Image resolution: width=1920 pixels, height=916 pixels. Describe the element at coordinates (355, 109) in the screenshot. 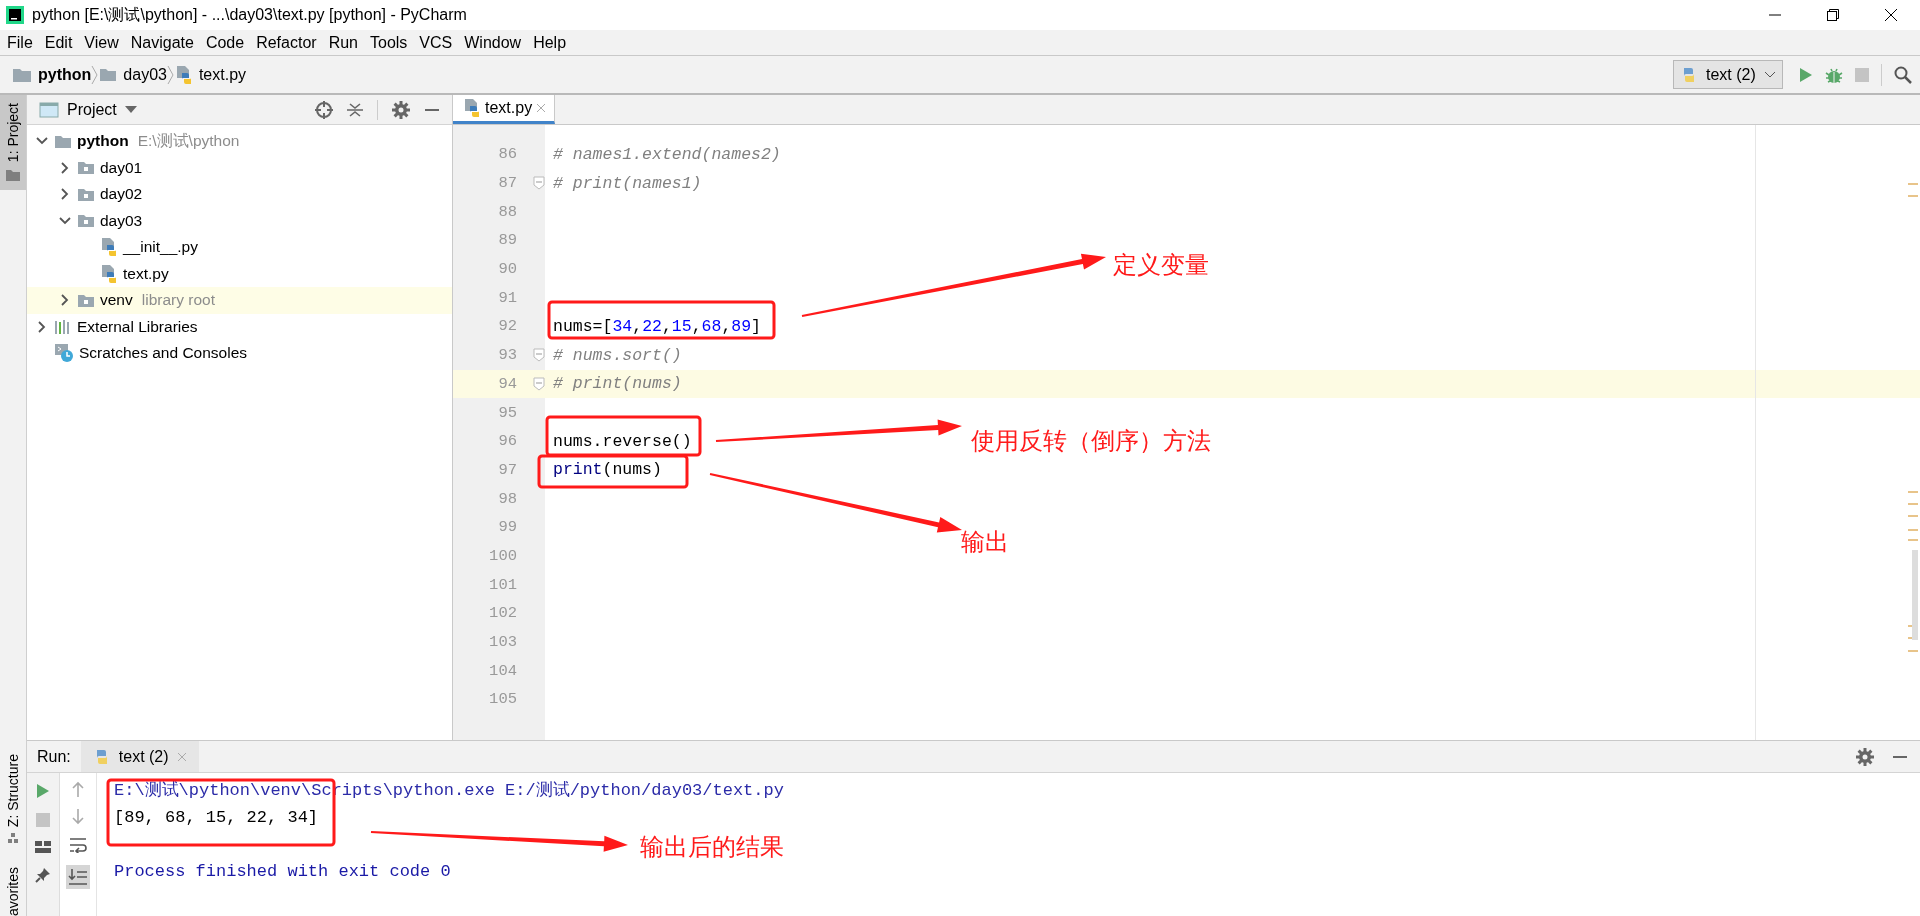

I see `collapse-icon` at that location.